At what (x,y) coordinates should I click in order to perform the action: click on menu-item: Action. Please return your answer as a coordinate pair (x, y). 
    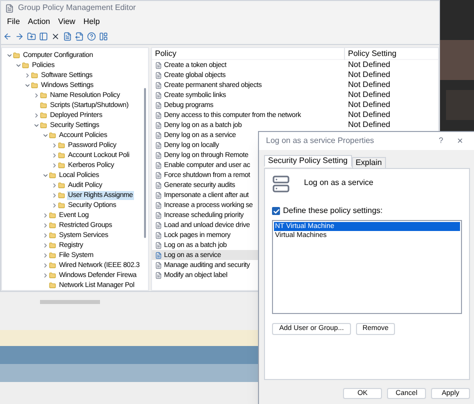
    Looking at the image, I should click on (39, 22).